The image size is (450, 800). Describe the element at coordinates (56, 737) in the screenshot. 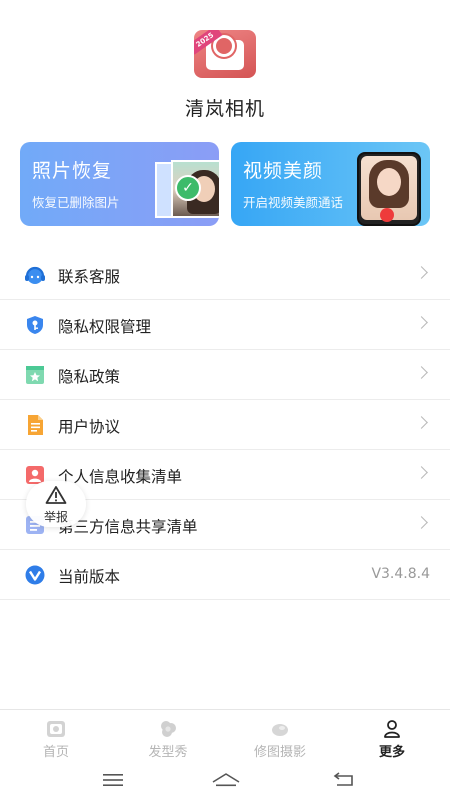

I see `tab-home: 首页` at that location.